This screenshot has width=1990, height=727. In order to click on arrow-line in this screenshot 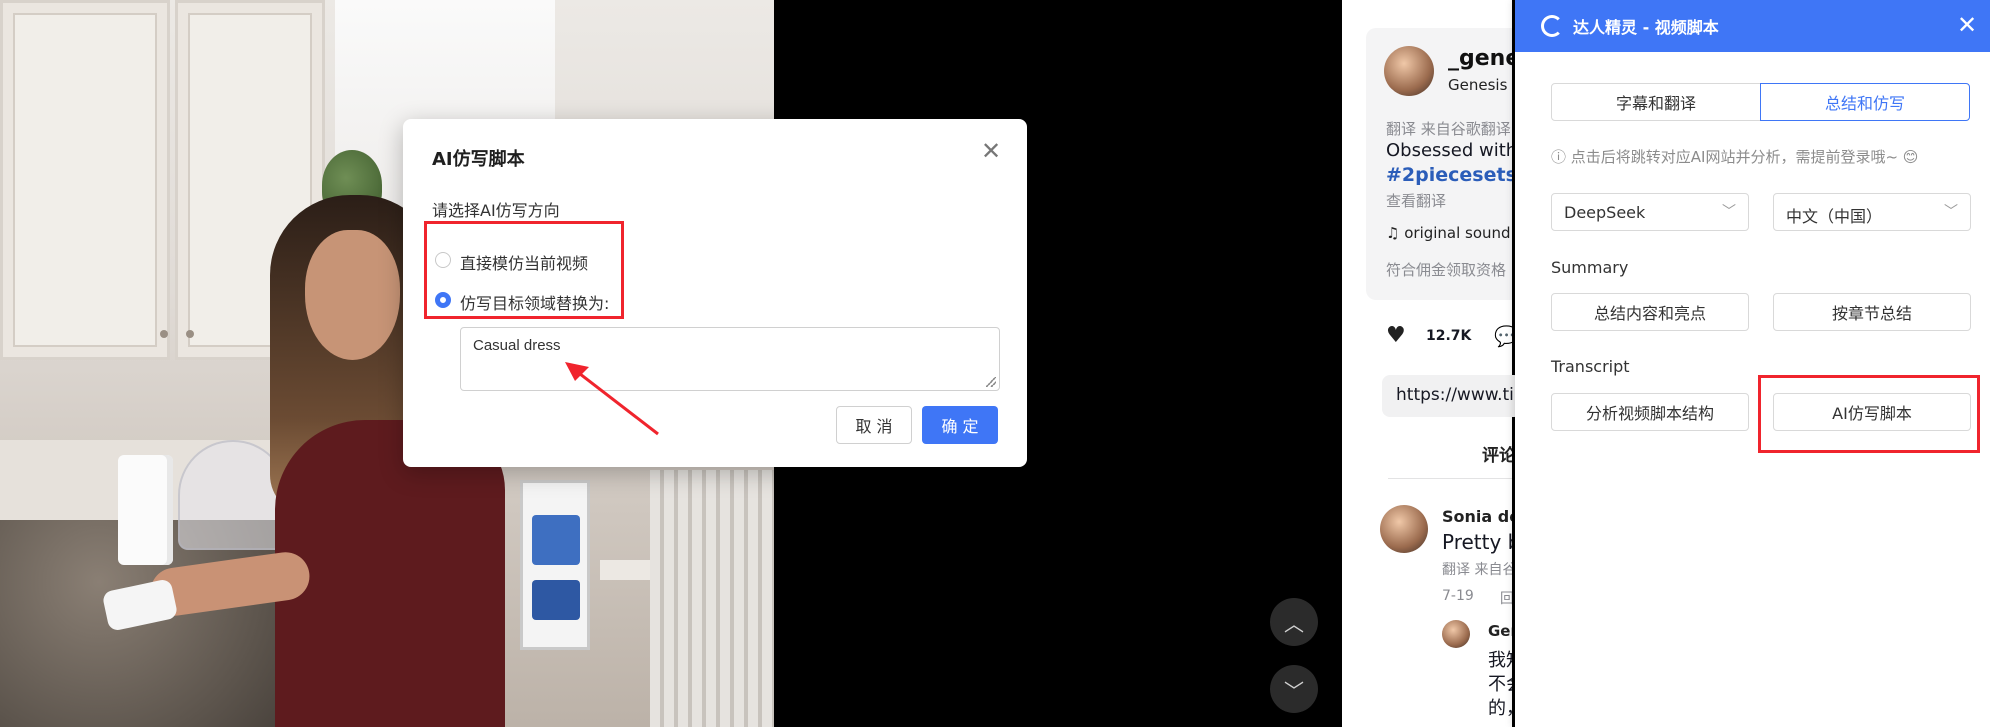, I will do `click(614, 400)`.